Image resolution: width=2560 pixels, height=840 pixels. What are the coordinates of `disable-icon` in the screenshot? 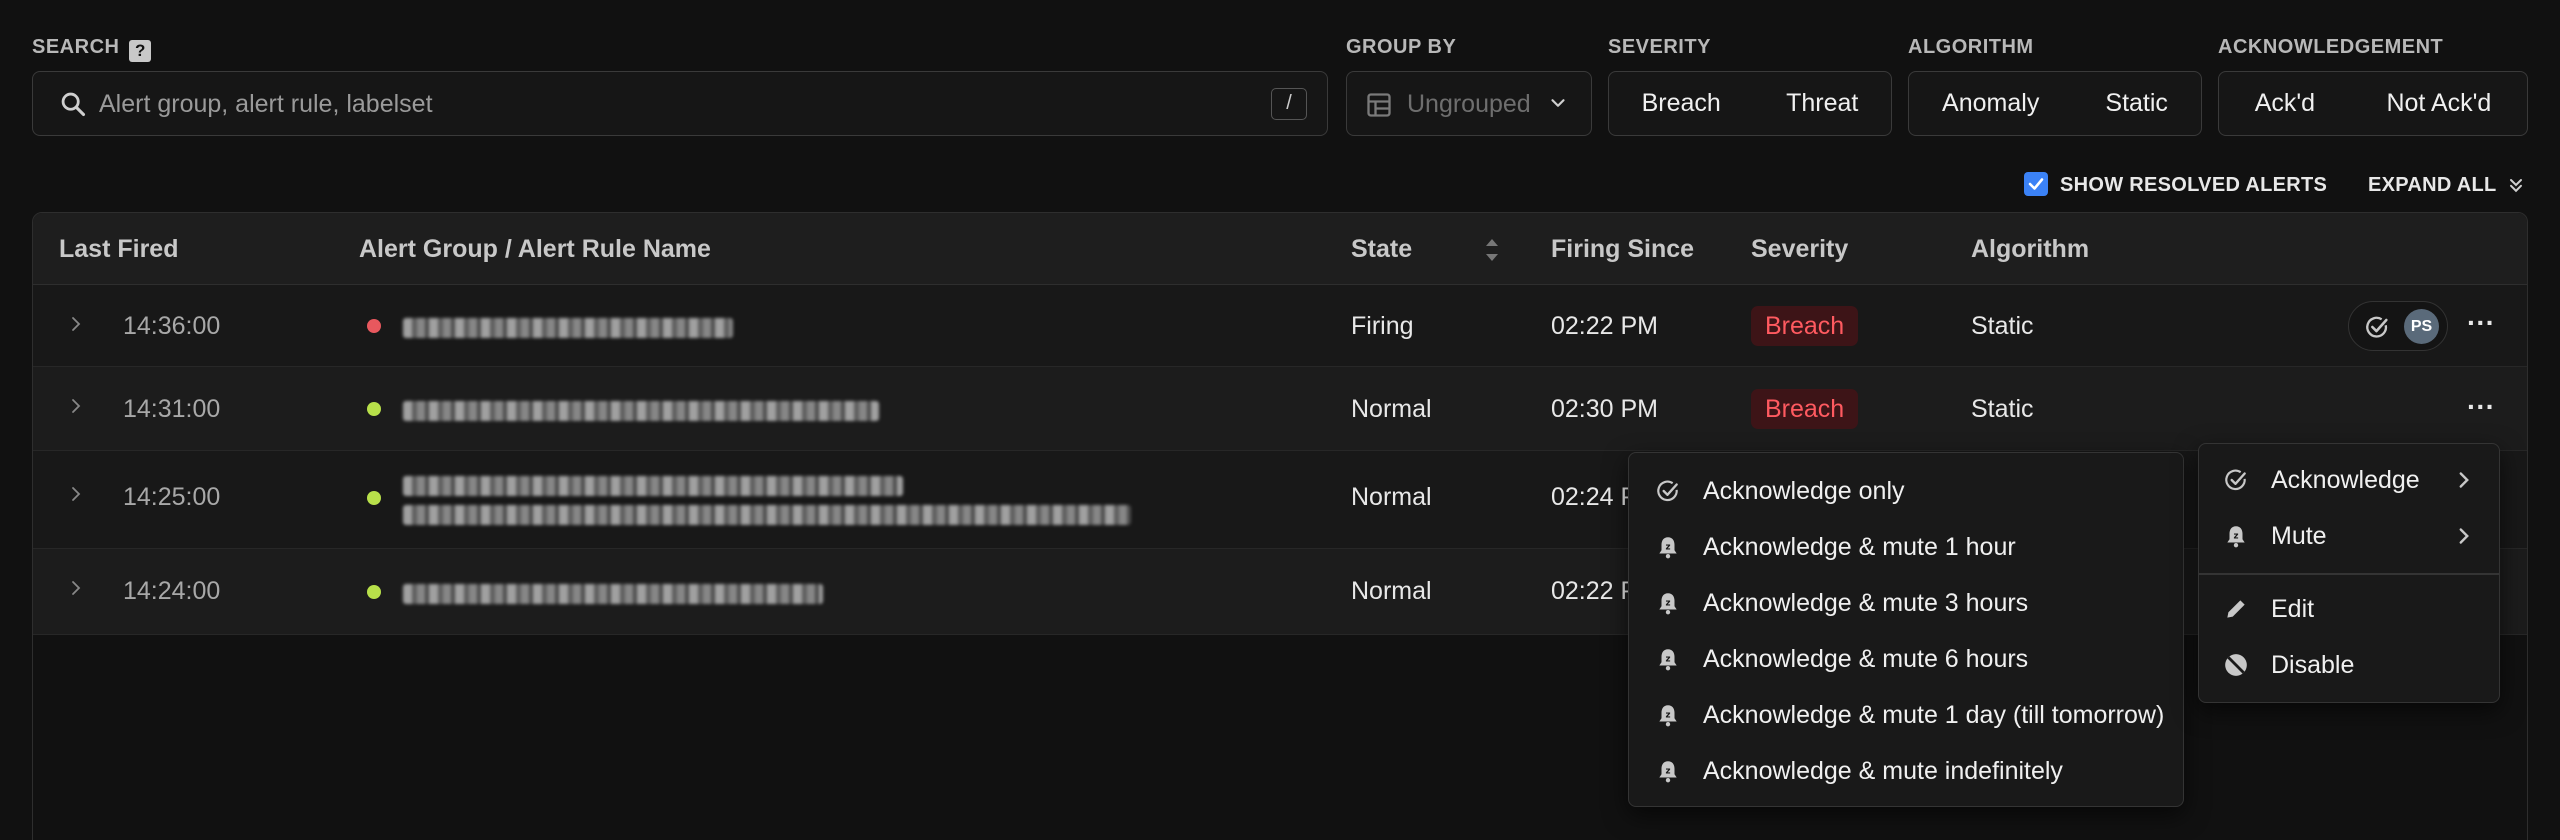 It's located at (2236, 665).